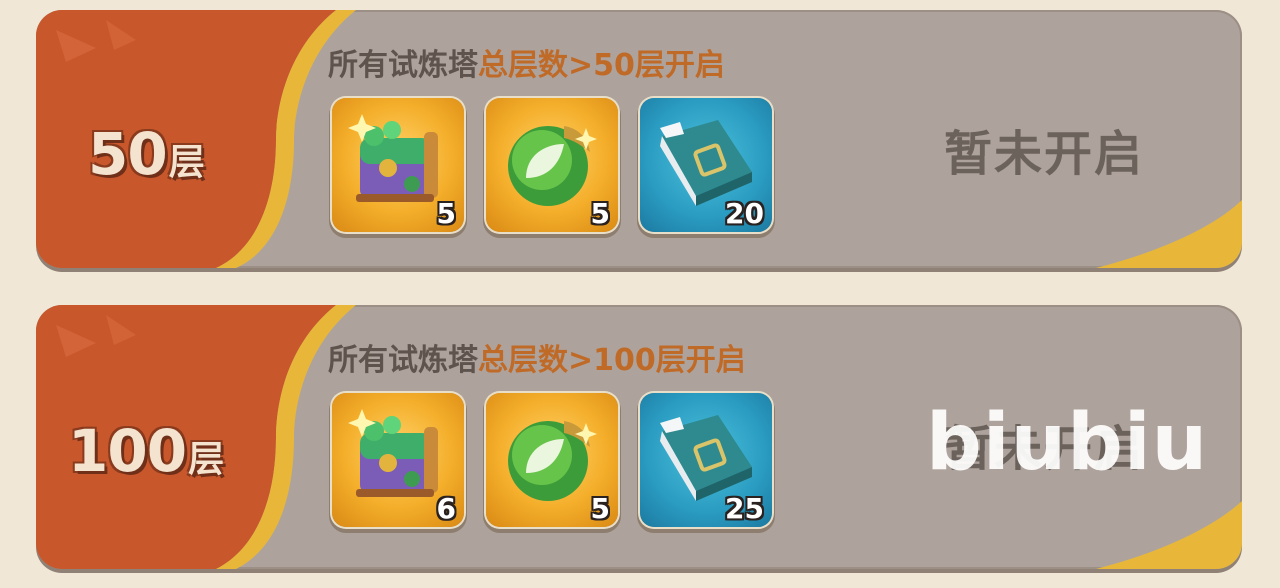  I want to click on condition-highlight: 总层数>50层开启, so click(601, 65).